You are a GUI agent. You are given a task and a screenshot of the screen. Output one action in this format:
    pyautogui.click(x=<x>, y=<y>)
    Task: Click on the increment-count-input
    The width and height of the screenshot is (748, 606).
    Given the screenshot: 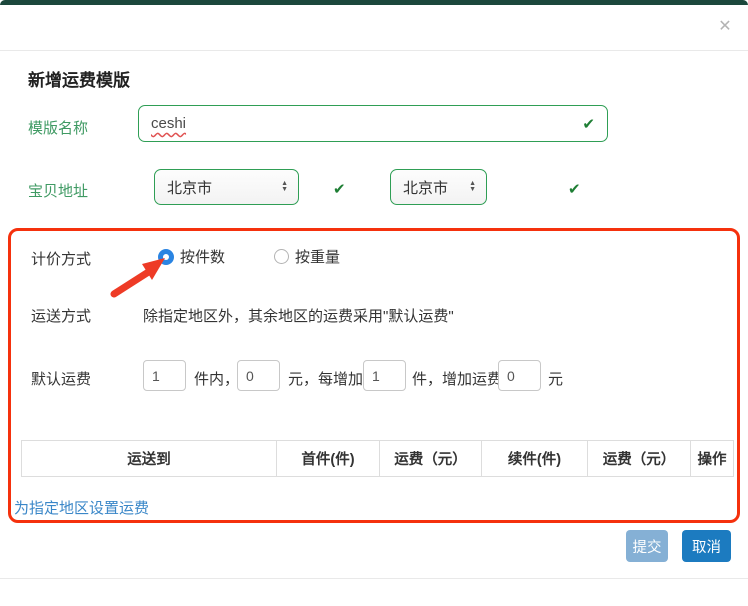 What is the action you would take?
    pyautogui.click(x=384, y=375)
    